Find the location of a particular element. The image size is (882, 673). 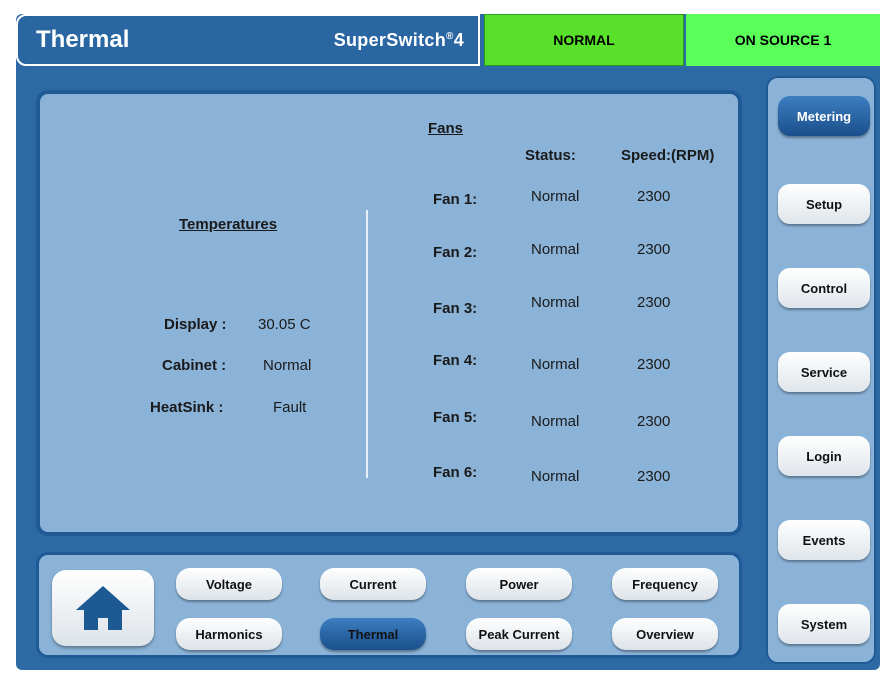

sidebar-item-service: Service is located at coordinates (824, 372).